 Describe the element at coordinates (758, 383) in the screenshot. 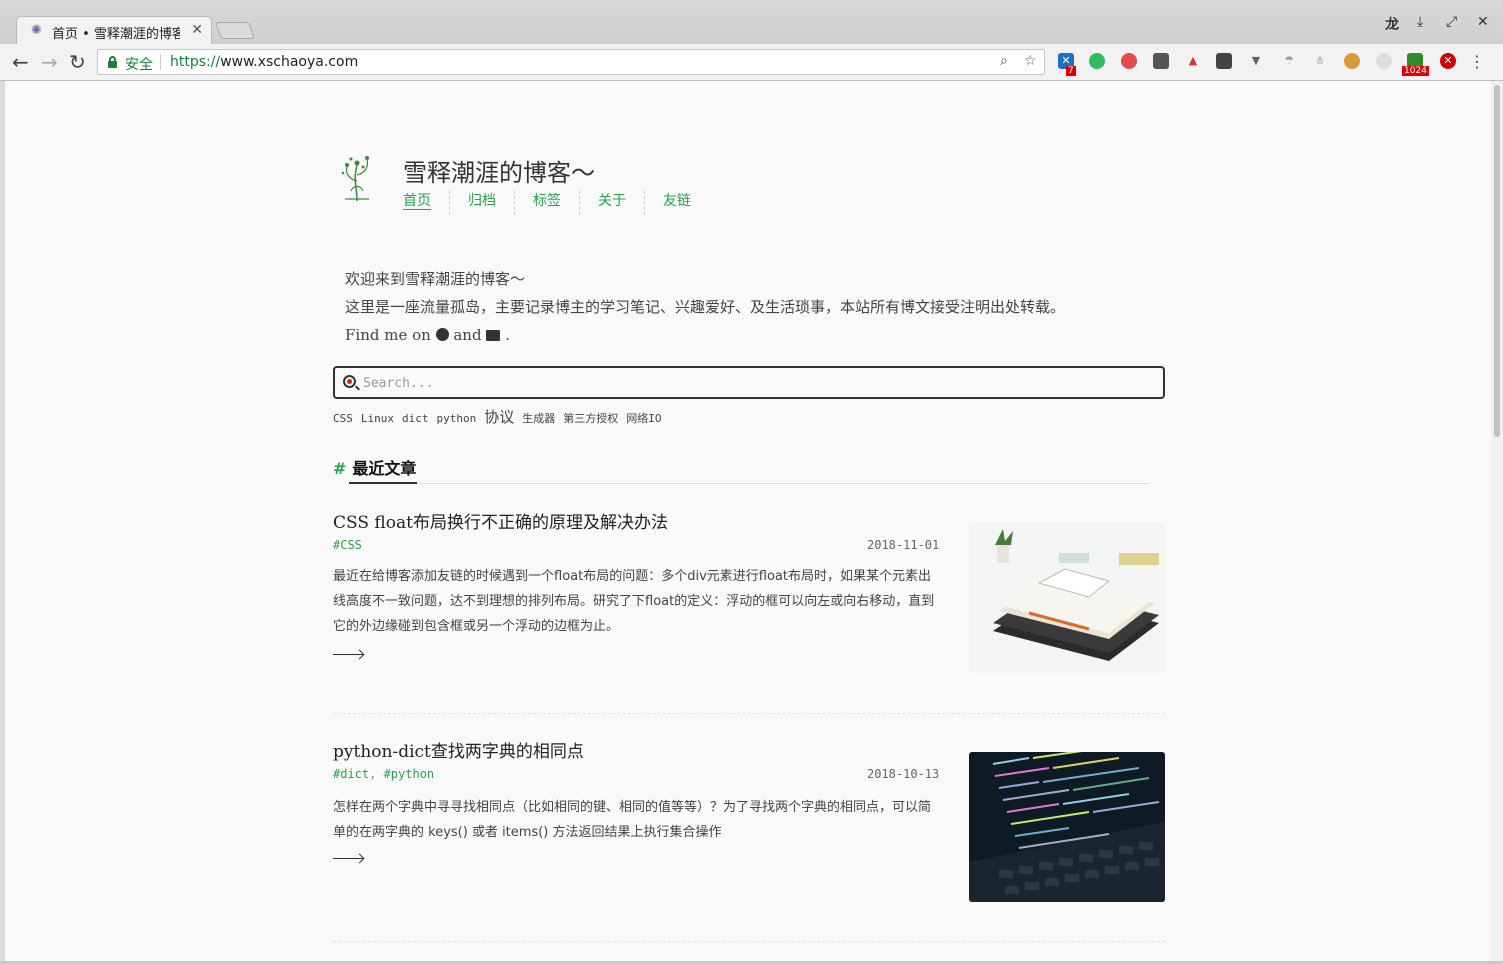

I see `search-input` at that location.